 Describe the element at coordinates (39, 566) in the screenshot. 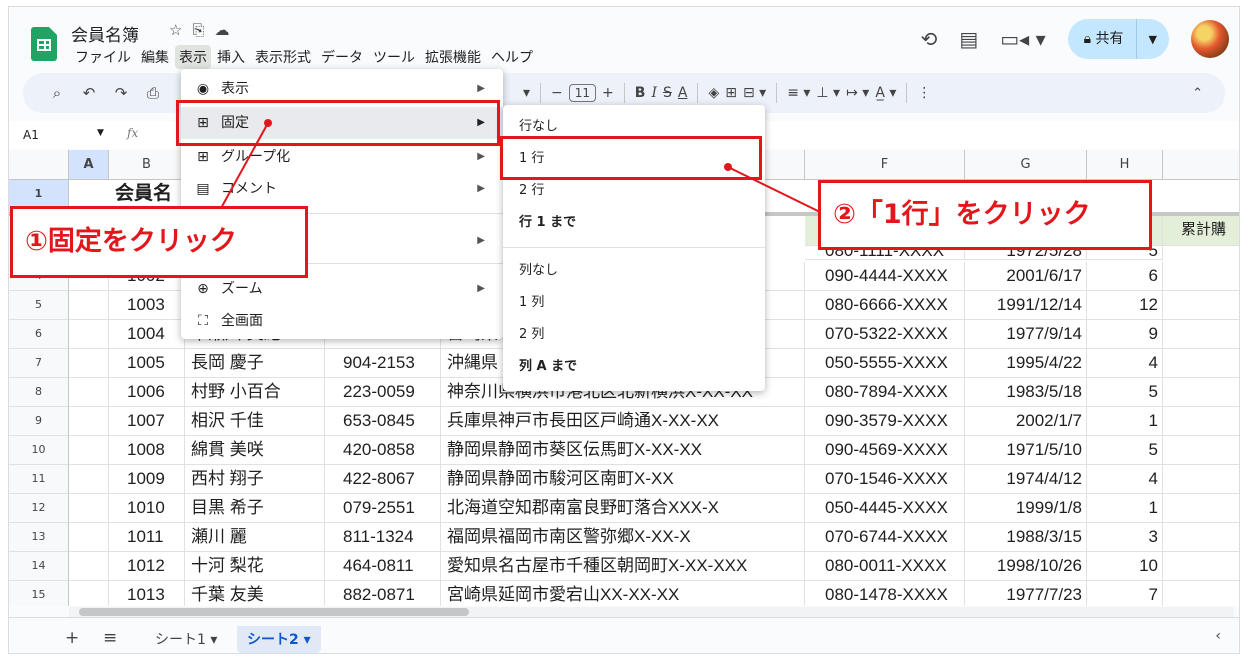

I see `row-header: 14` at that location.